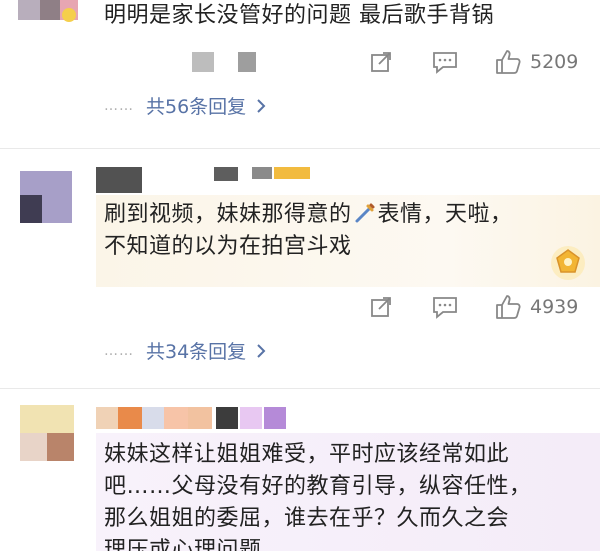  Describe the element at coordinates (554, 307) in the screenshot. I see `like-count: 4939` at that location.